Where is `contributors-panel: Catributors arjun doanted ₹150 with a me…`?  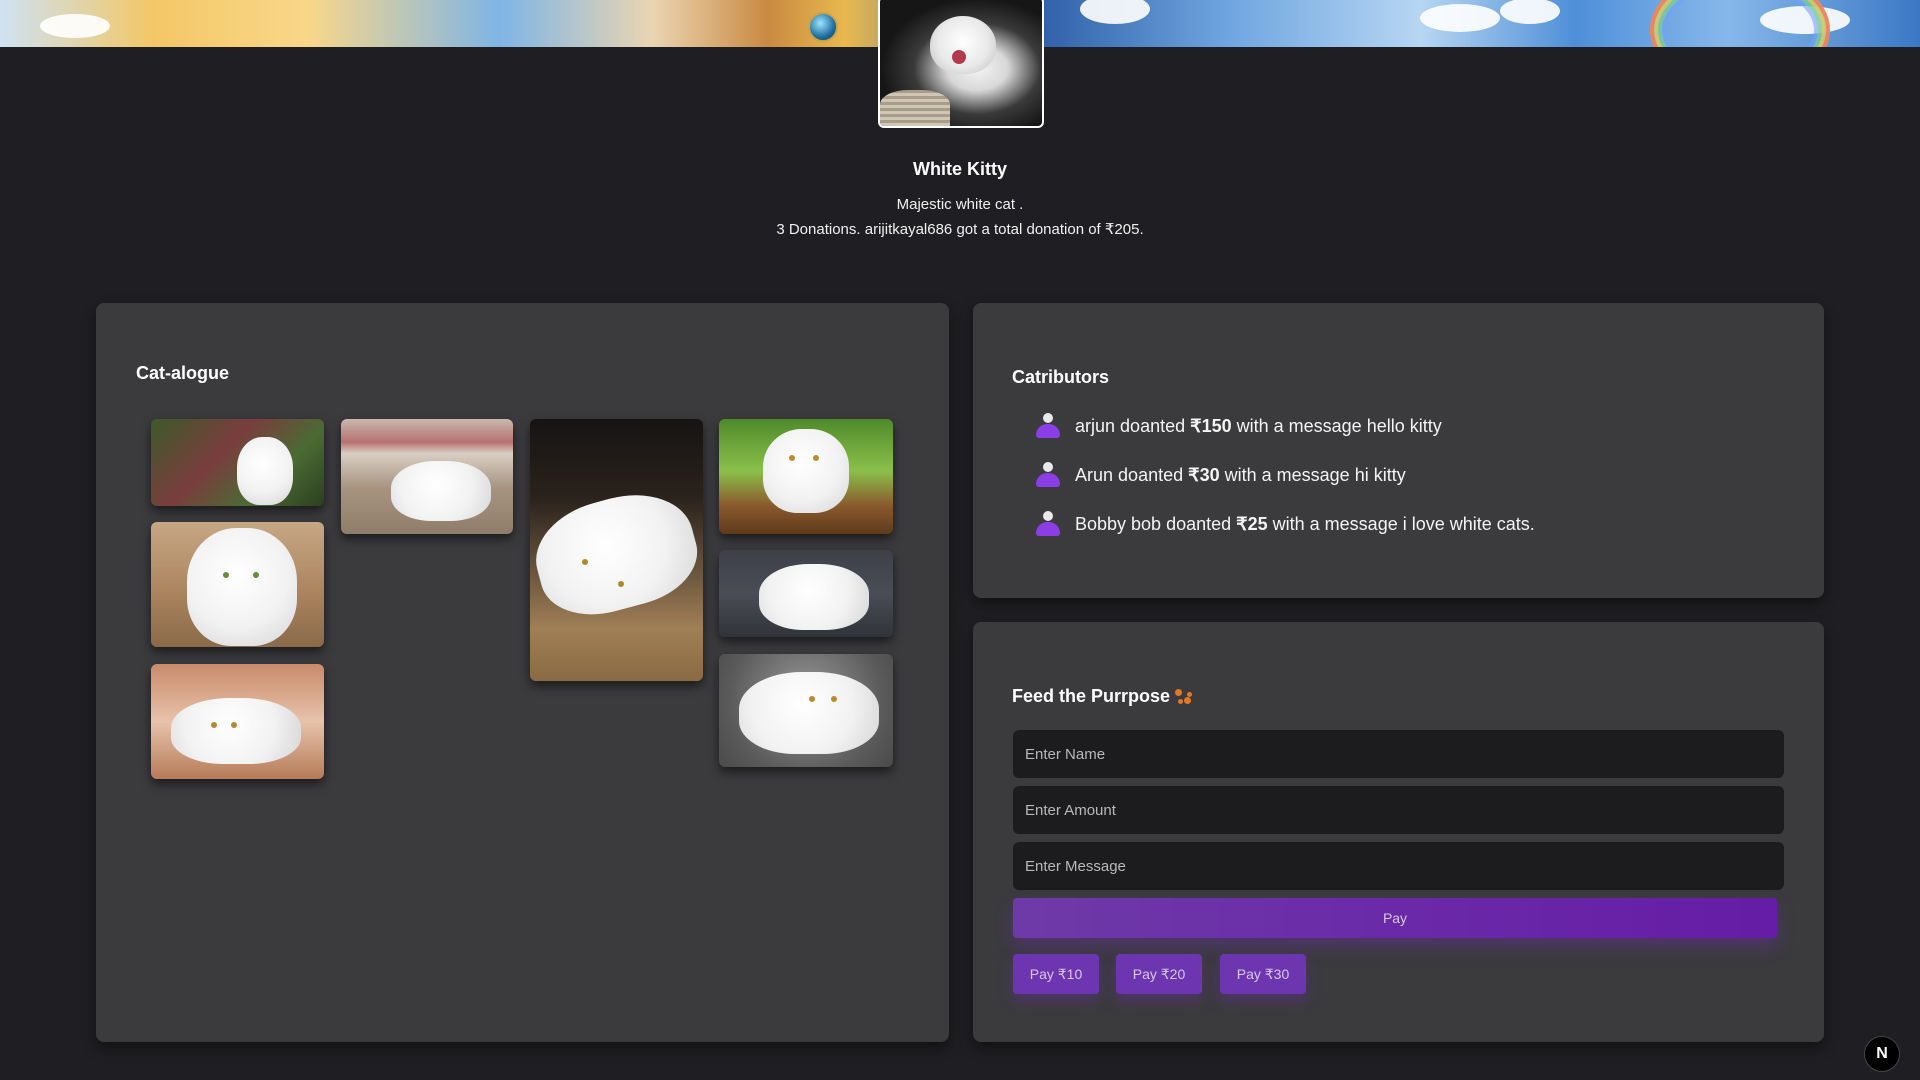 contributors-panel: Catributors arjun doanted ₹150 with a me… is located at coordinates (1398, 450).